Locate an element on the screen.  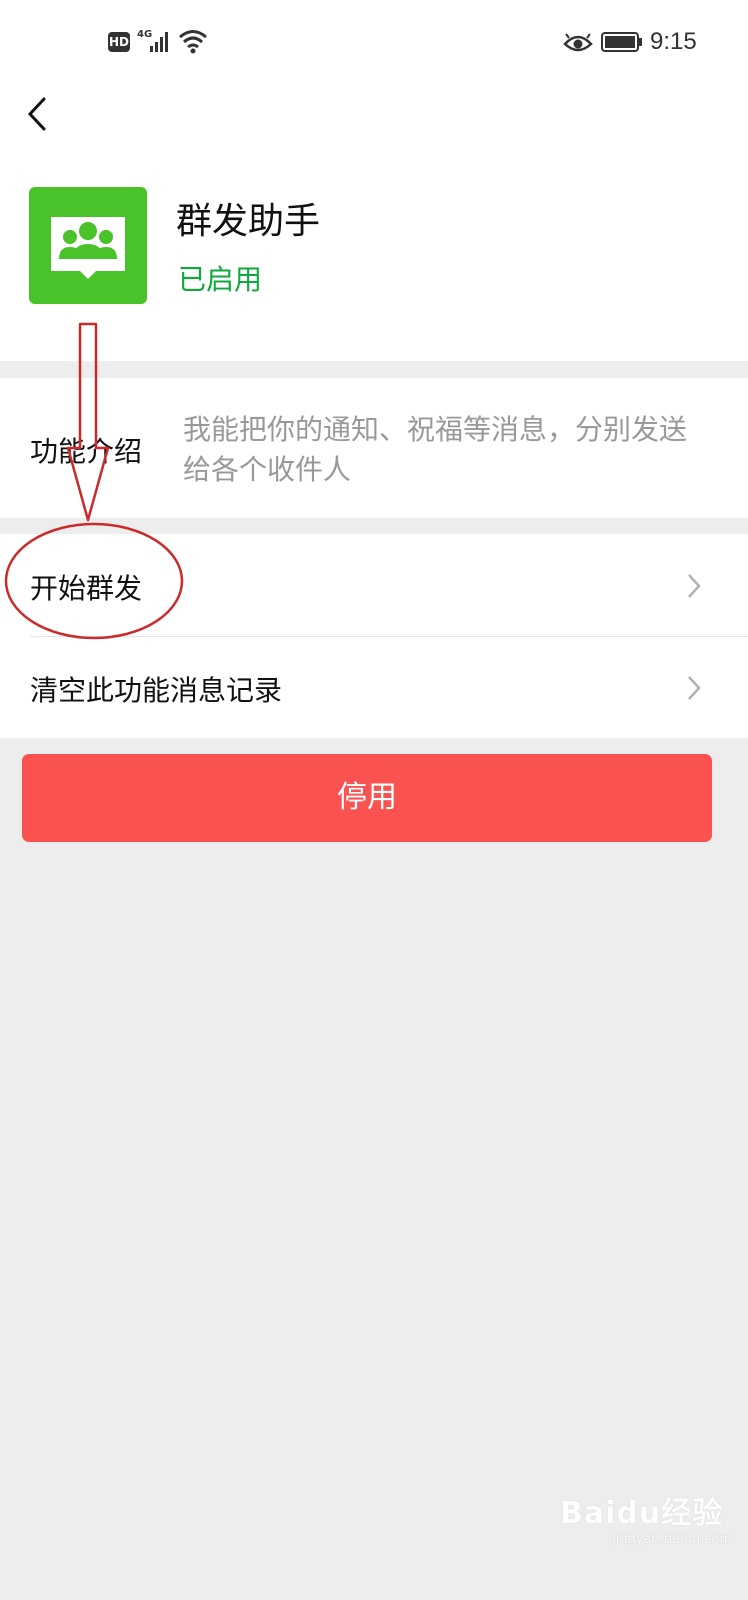
app-name: 群发助手 is located at coordinates (248, 221).